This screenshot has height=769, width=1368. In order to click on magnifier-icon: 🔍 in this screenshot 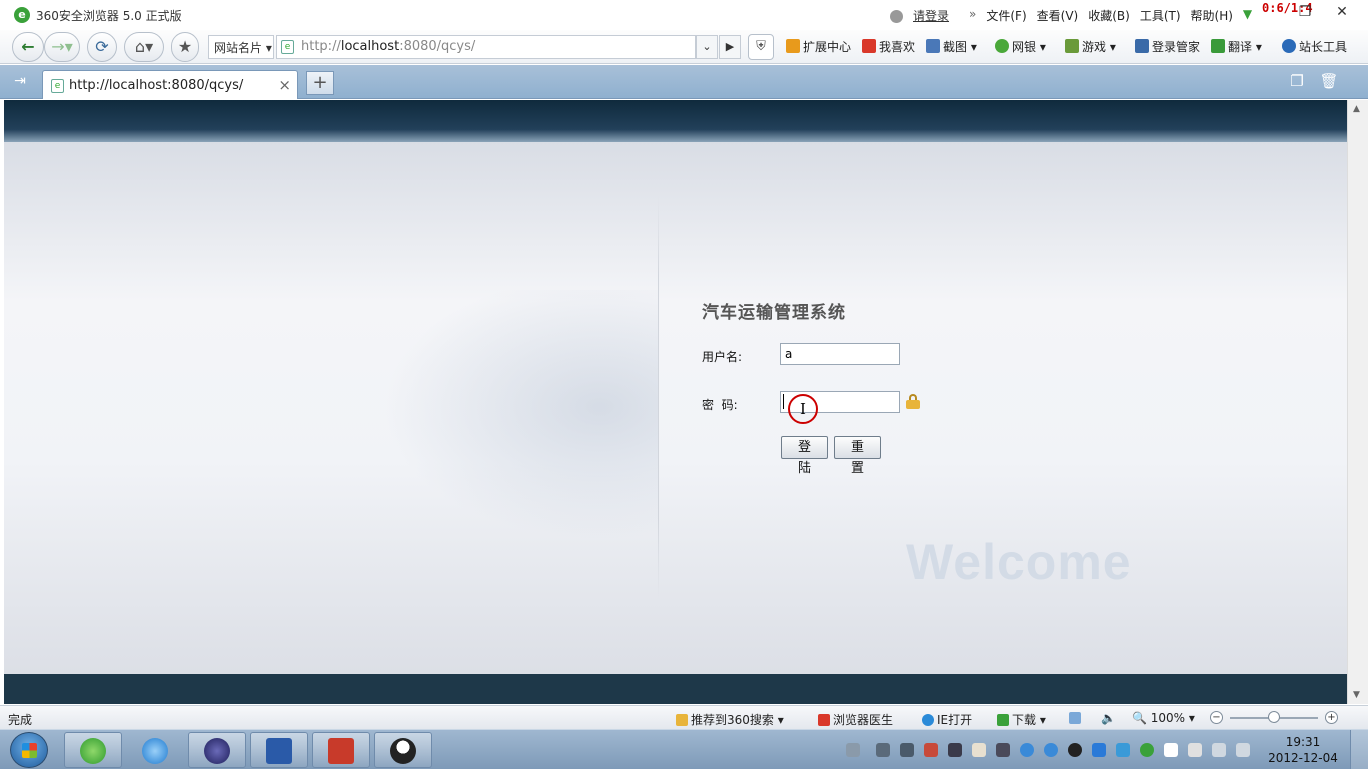, I will do `click(1139, 718)`.